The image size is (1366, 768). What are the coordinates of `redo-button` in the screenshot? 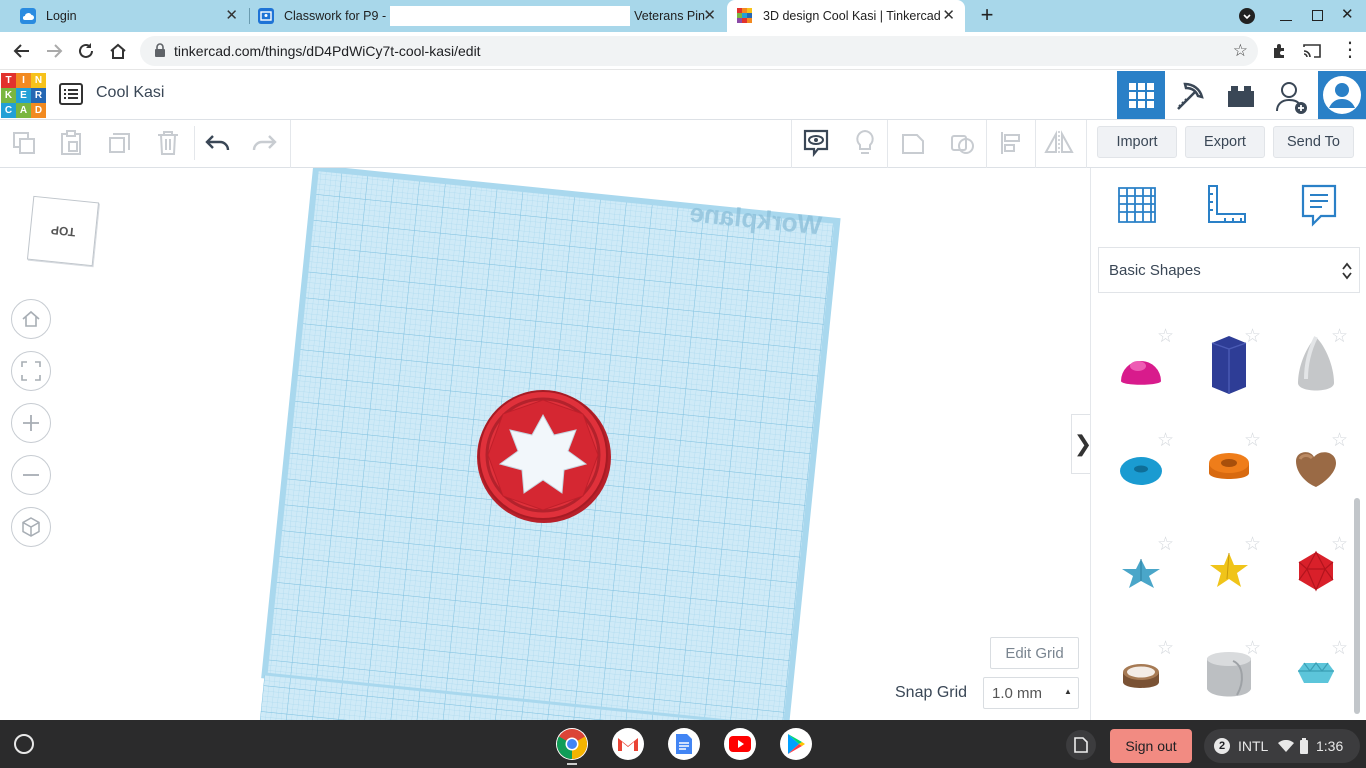 It's located at (264, 143).